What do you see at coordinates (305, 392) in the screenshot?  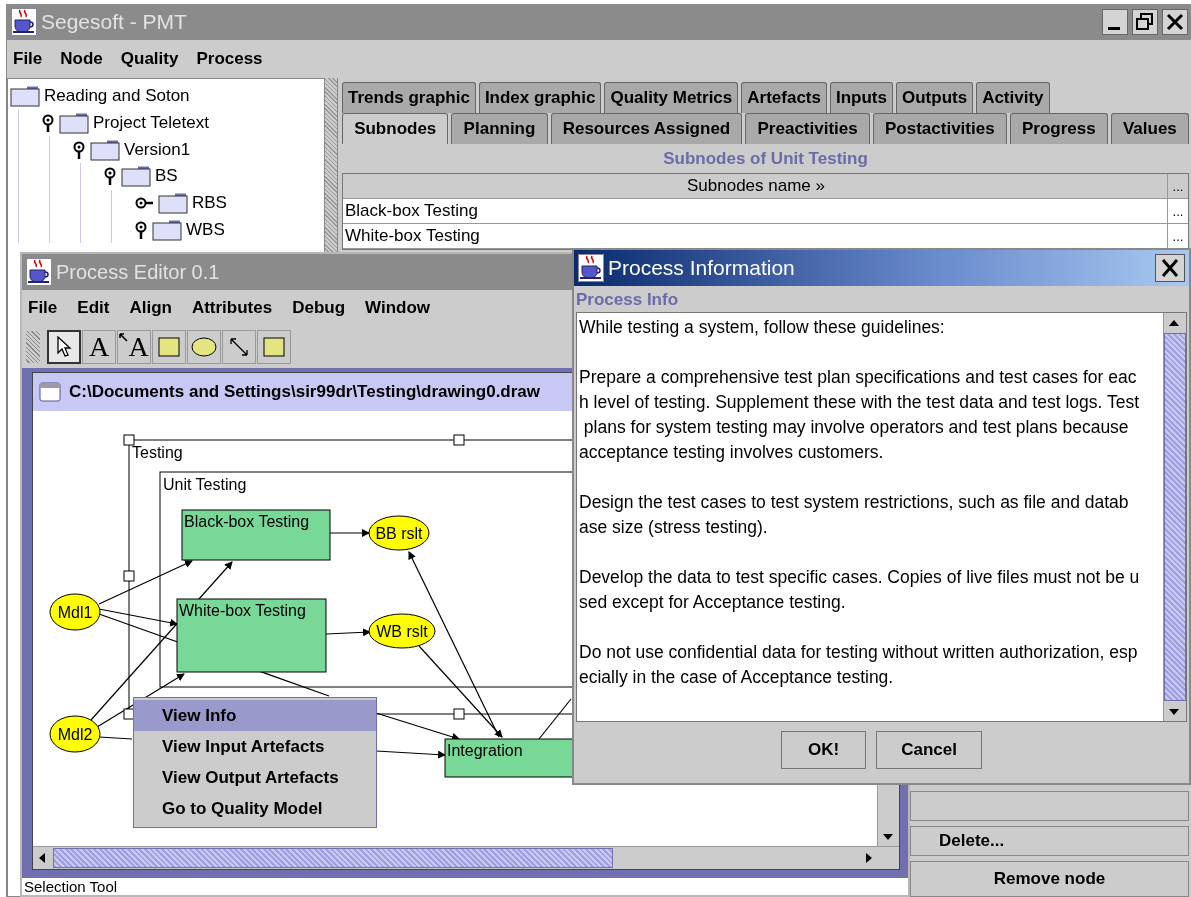 I see `document-title: C:\Documents and Settings\sir99dr\Testing\drawing0.draw` at bounding box center [305, 392].